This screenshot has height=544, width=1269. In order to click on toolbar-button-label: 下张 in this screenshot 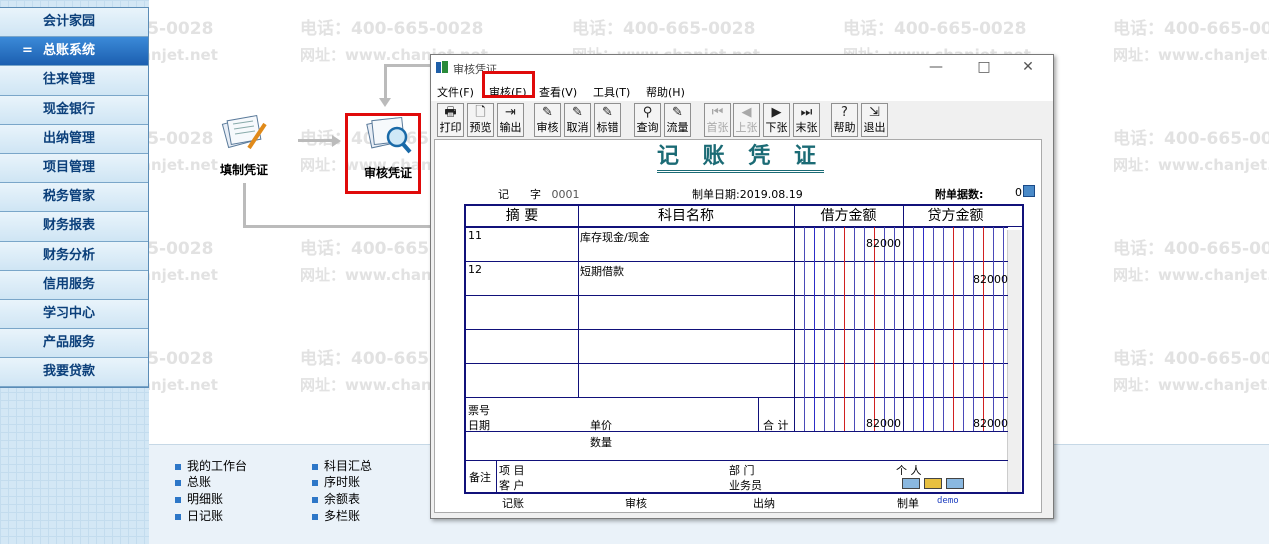, I will do `click(776, 127)`.